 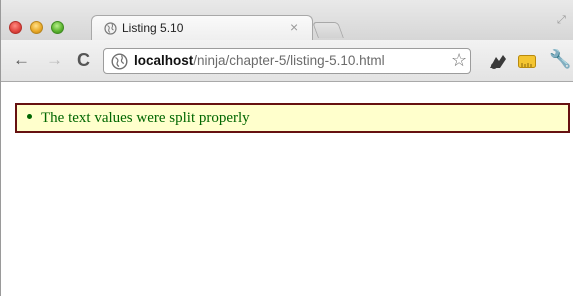 What do you see at coordinates (145, 118) in the screenshot?
I see `result-text: The text values were split properly` at bounding box center [145, 118].